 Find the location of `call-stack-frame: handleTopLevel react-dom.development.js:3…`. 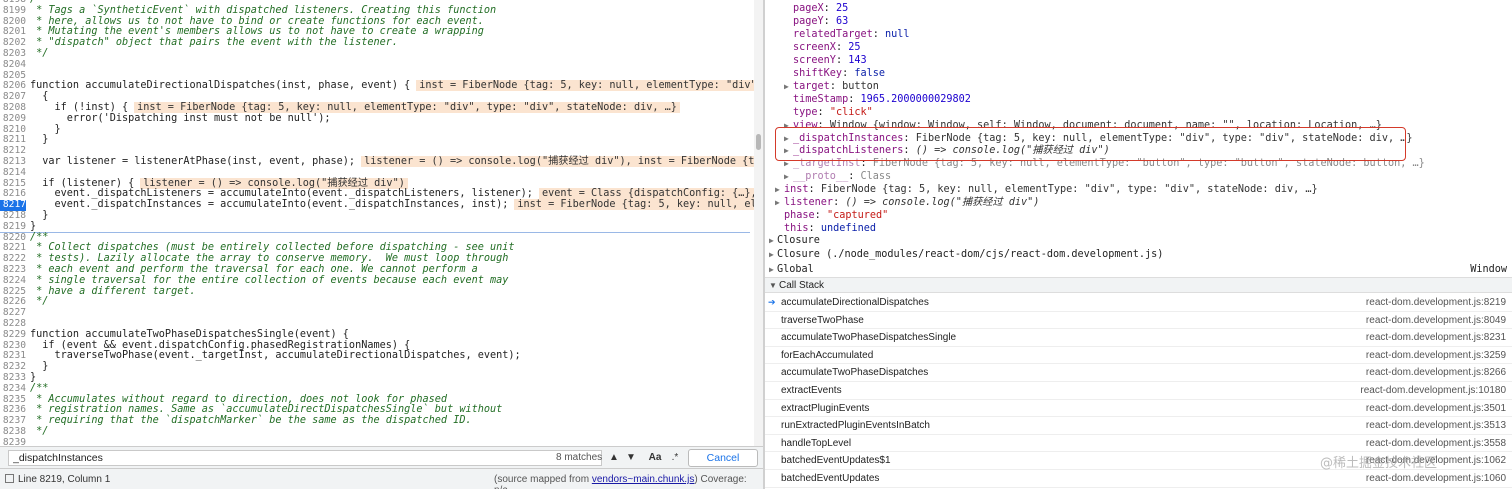

call-stack-frame: handleTopLevel react-dom.development.js:3… is located at coordinates (1138, 444).